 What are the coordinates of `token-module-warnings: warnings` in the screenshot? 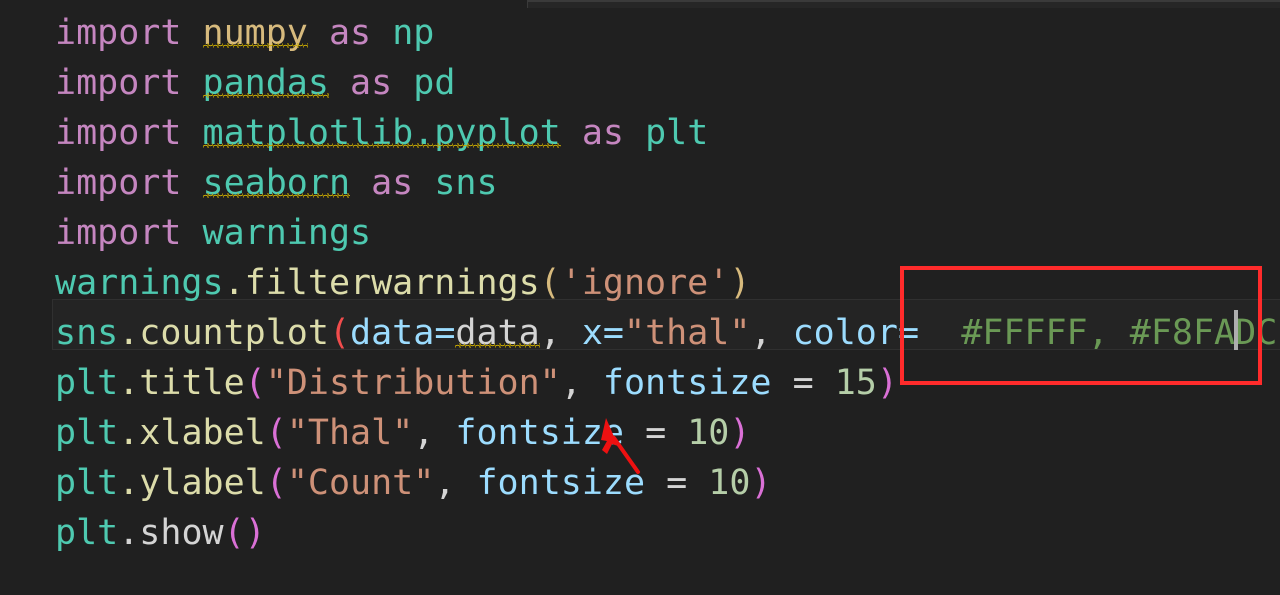 It's located at (287, 233).